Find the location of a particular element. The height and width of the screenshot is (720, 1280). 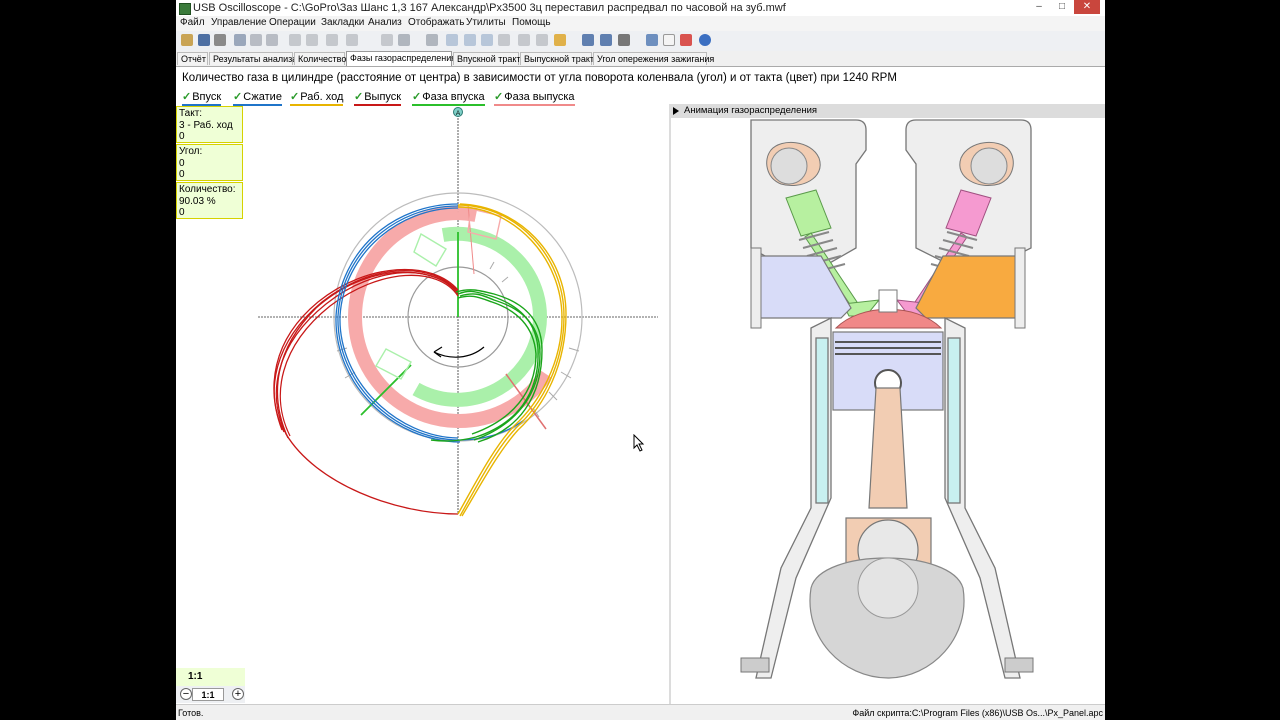

chart-top-marker: A is located at coordinates (458, 112).